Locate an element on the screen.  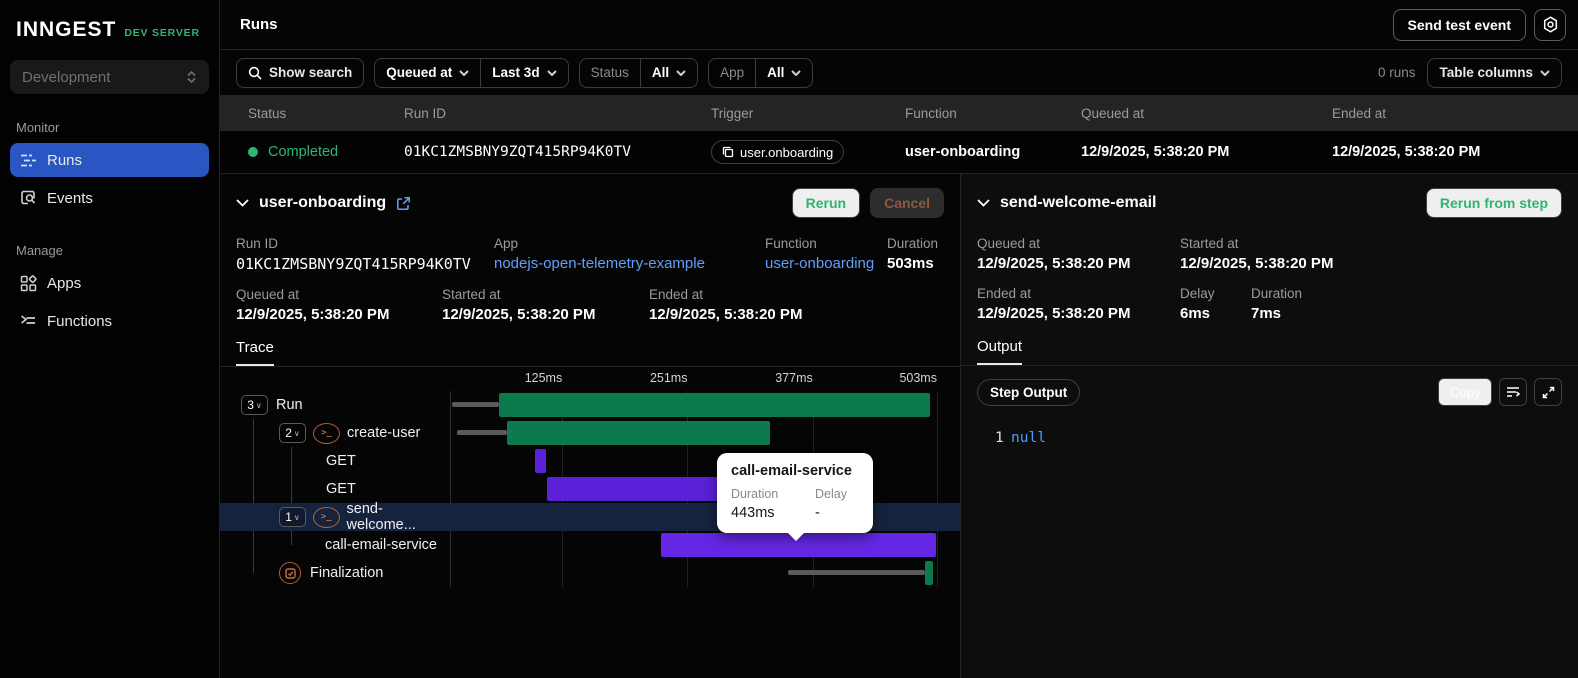
sidebar-item-label: Functions is located at coordinates (80, 321).